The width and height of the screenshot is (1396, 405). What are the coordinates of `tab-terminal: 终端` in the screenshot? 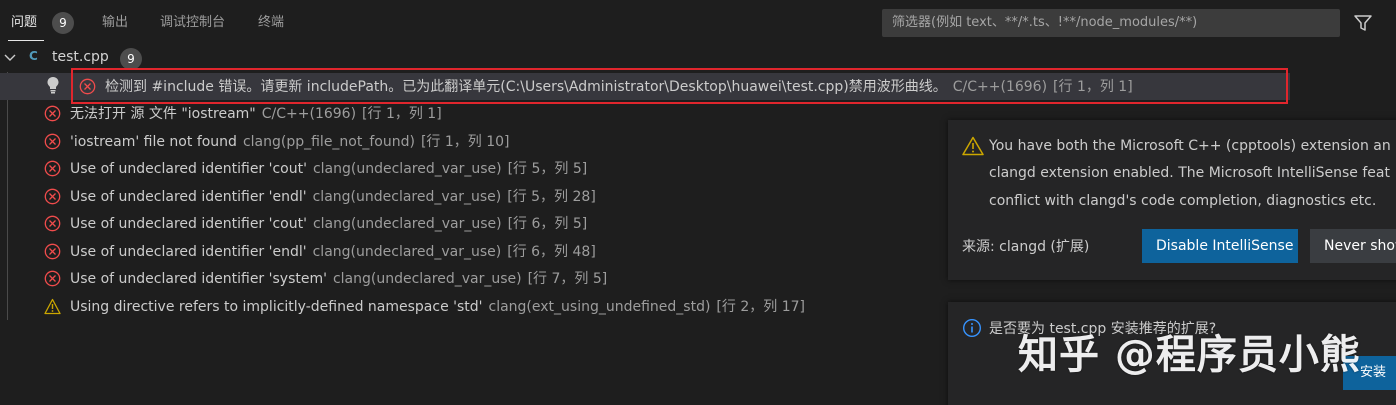 It's located at (271, 23).